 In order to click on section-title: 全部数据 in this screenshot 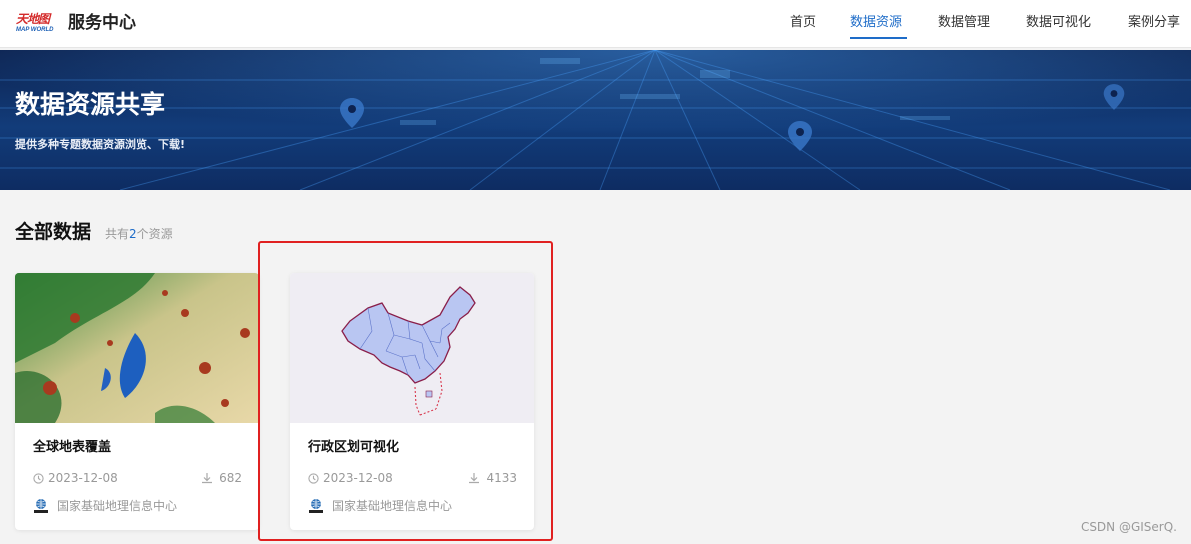, I will do `click(53, 232)`.